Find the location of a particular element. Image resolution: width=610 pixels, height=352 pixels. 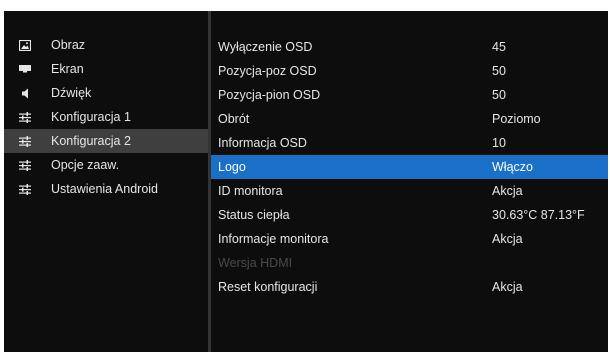

setting-row-reset-config: Reset konfiguracji Akcja is located at coordinates (409, 287).